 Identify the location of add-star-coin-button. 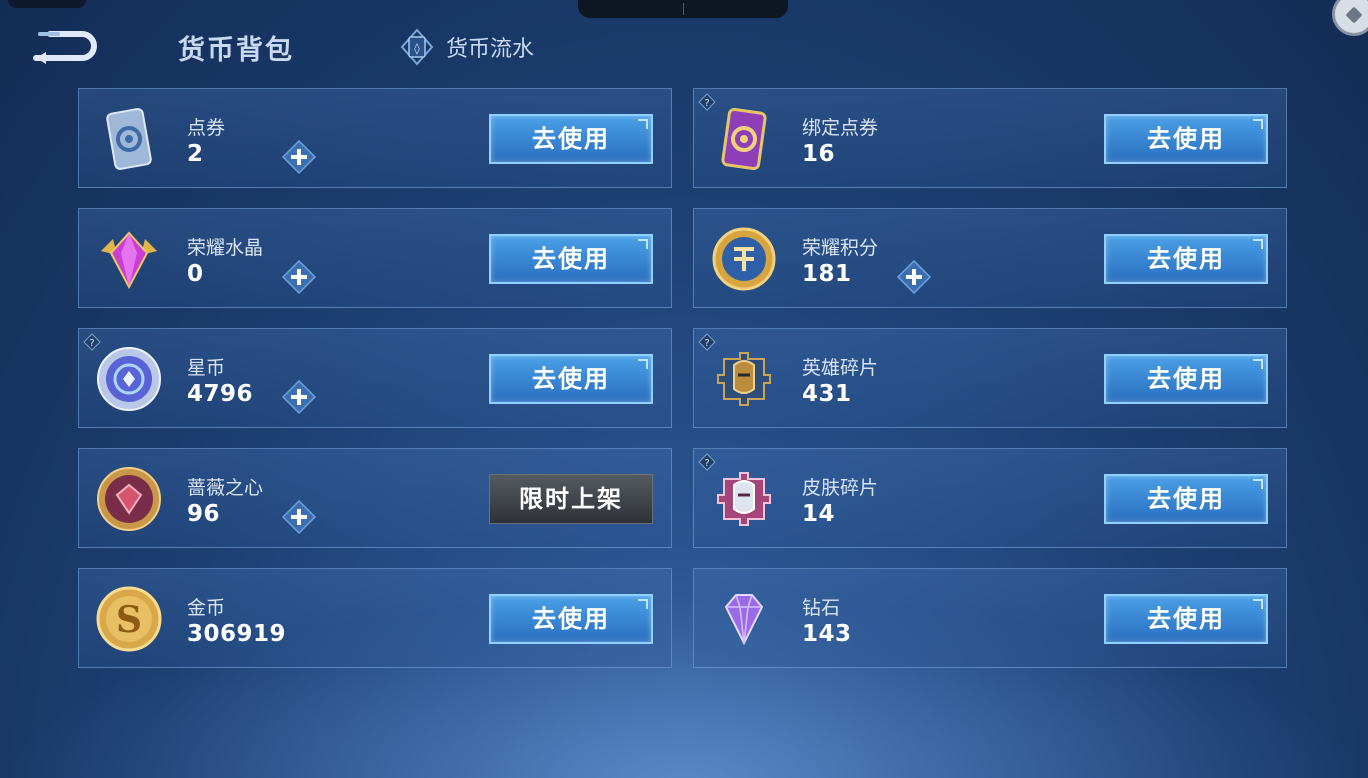
(299, 397).